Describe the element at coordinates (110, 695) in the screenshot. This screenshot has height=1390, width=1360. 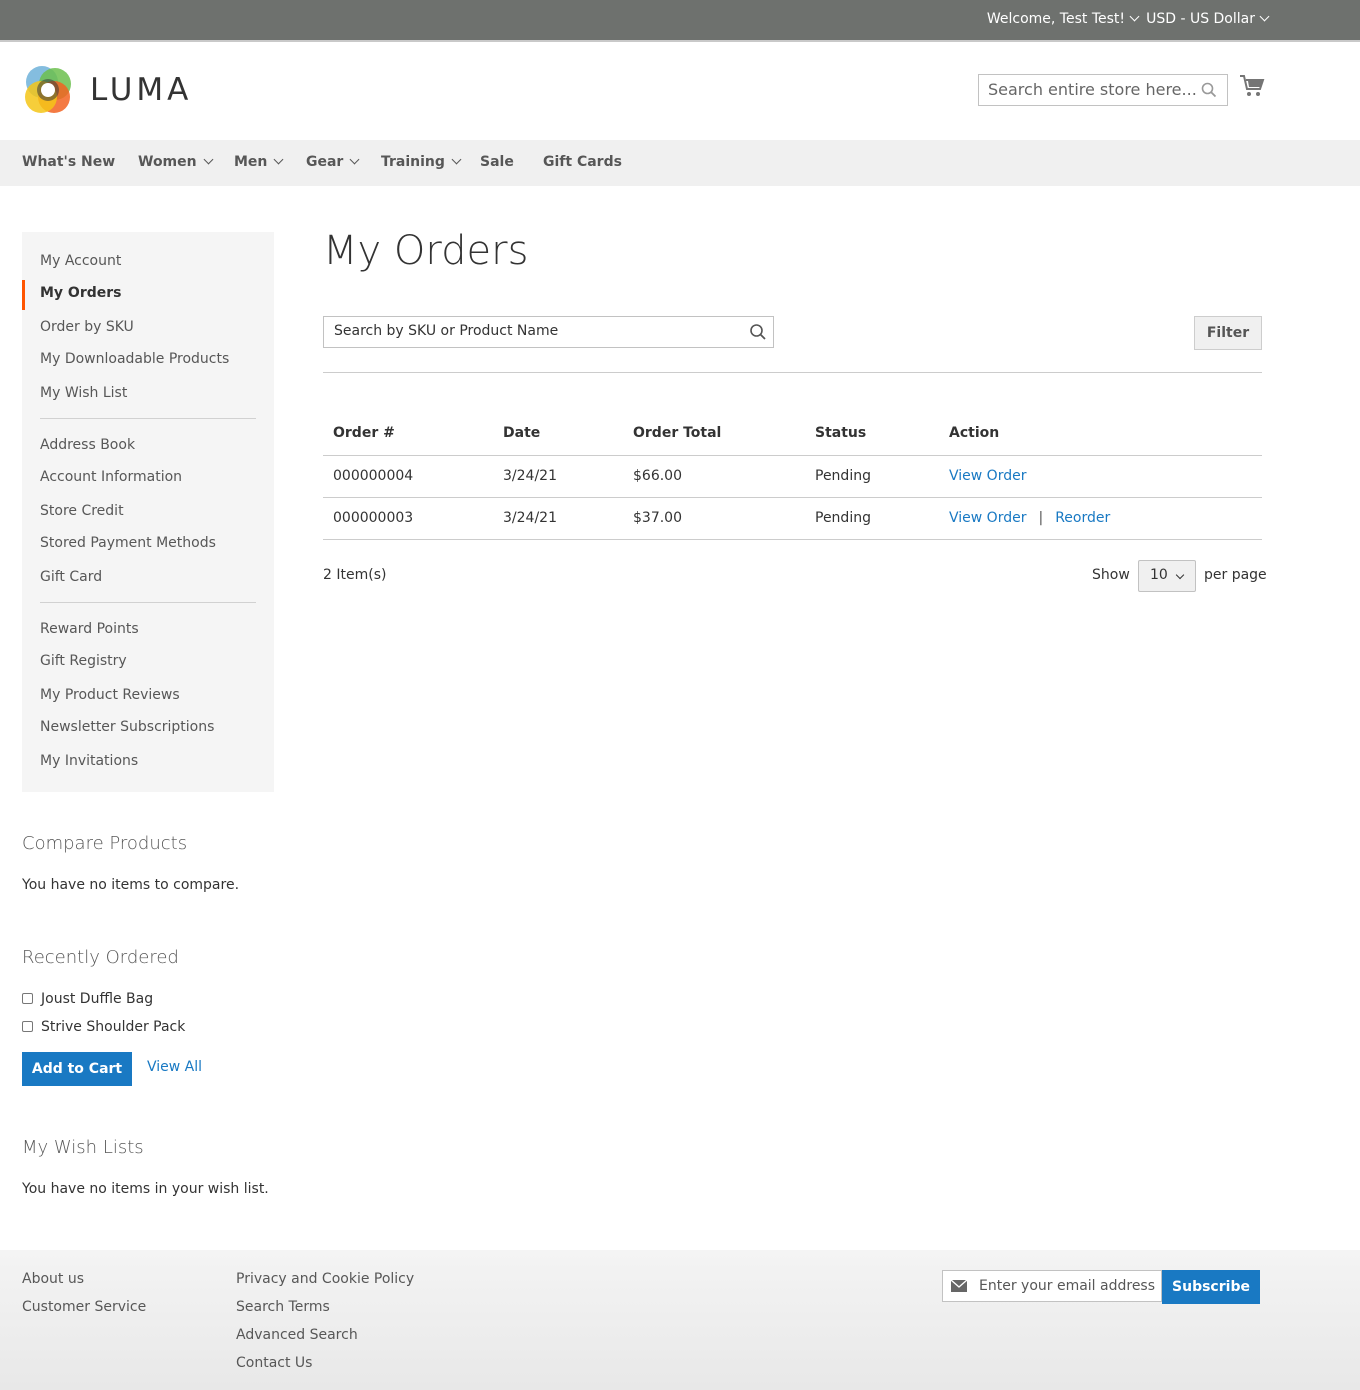
I see `sidebar-item-product-reviews: My Product Reviews` at that location.